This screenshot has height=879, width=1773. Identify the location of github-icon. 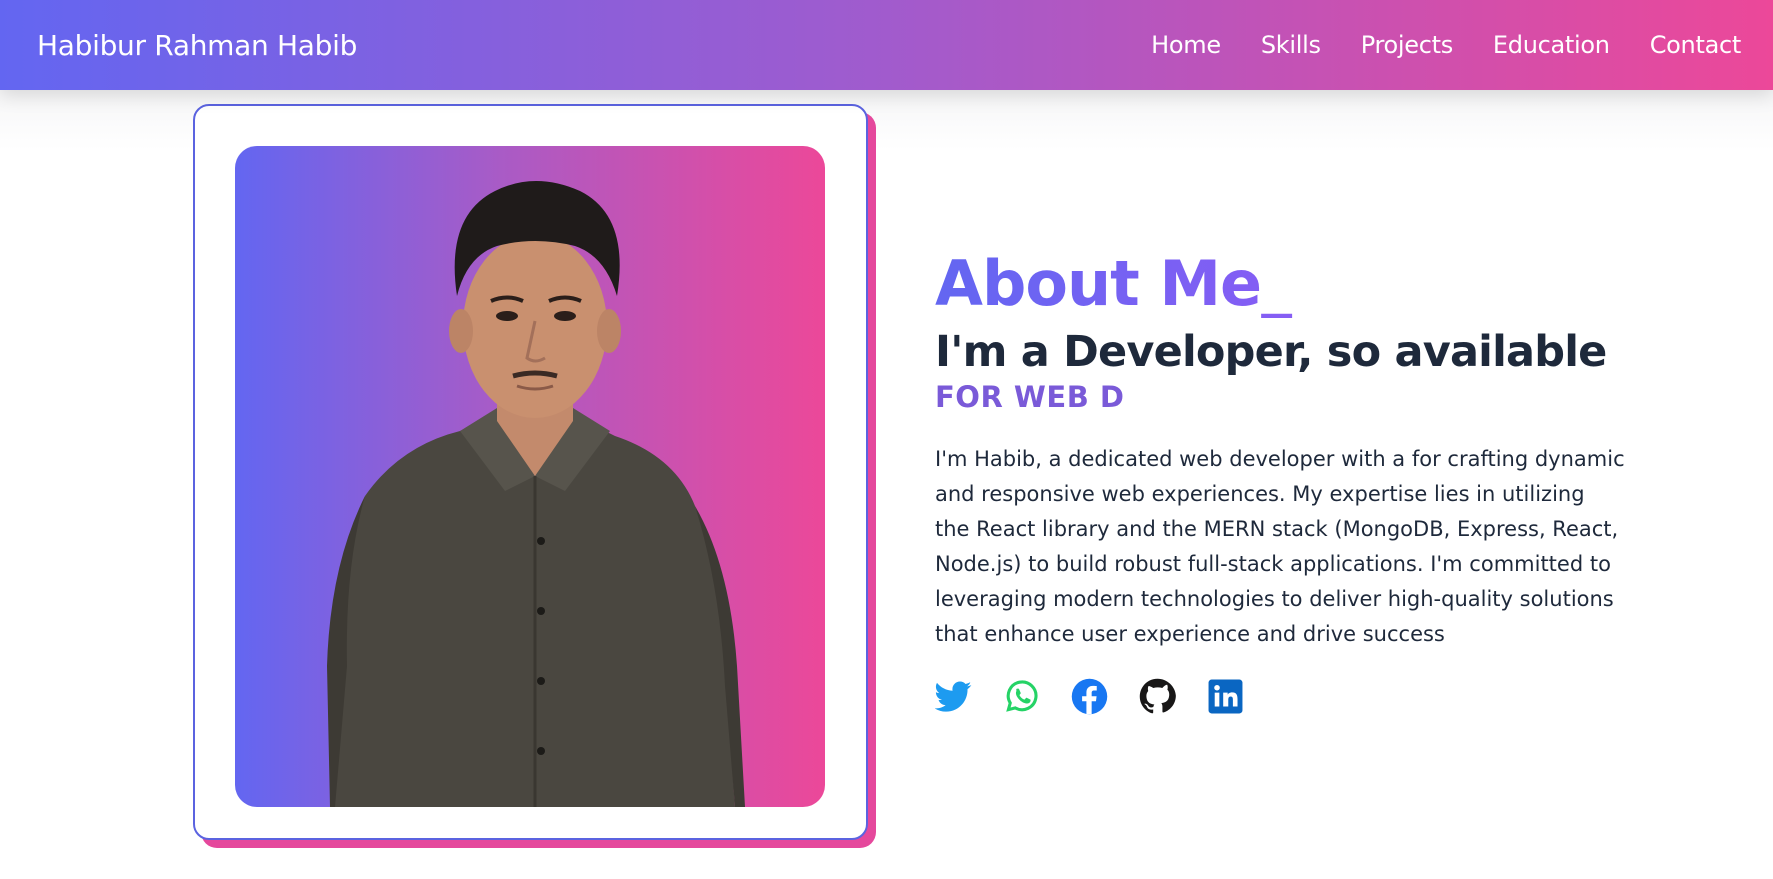
(1157, 696).